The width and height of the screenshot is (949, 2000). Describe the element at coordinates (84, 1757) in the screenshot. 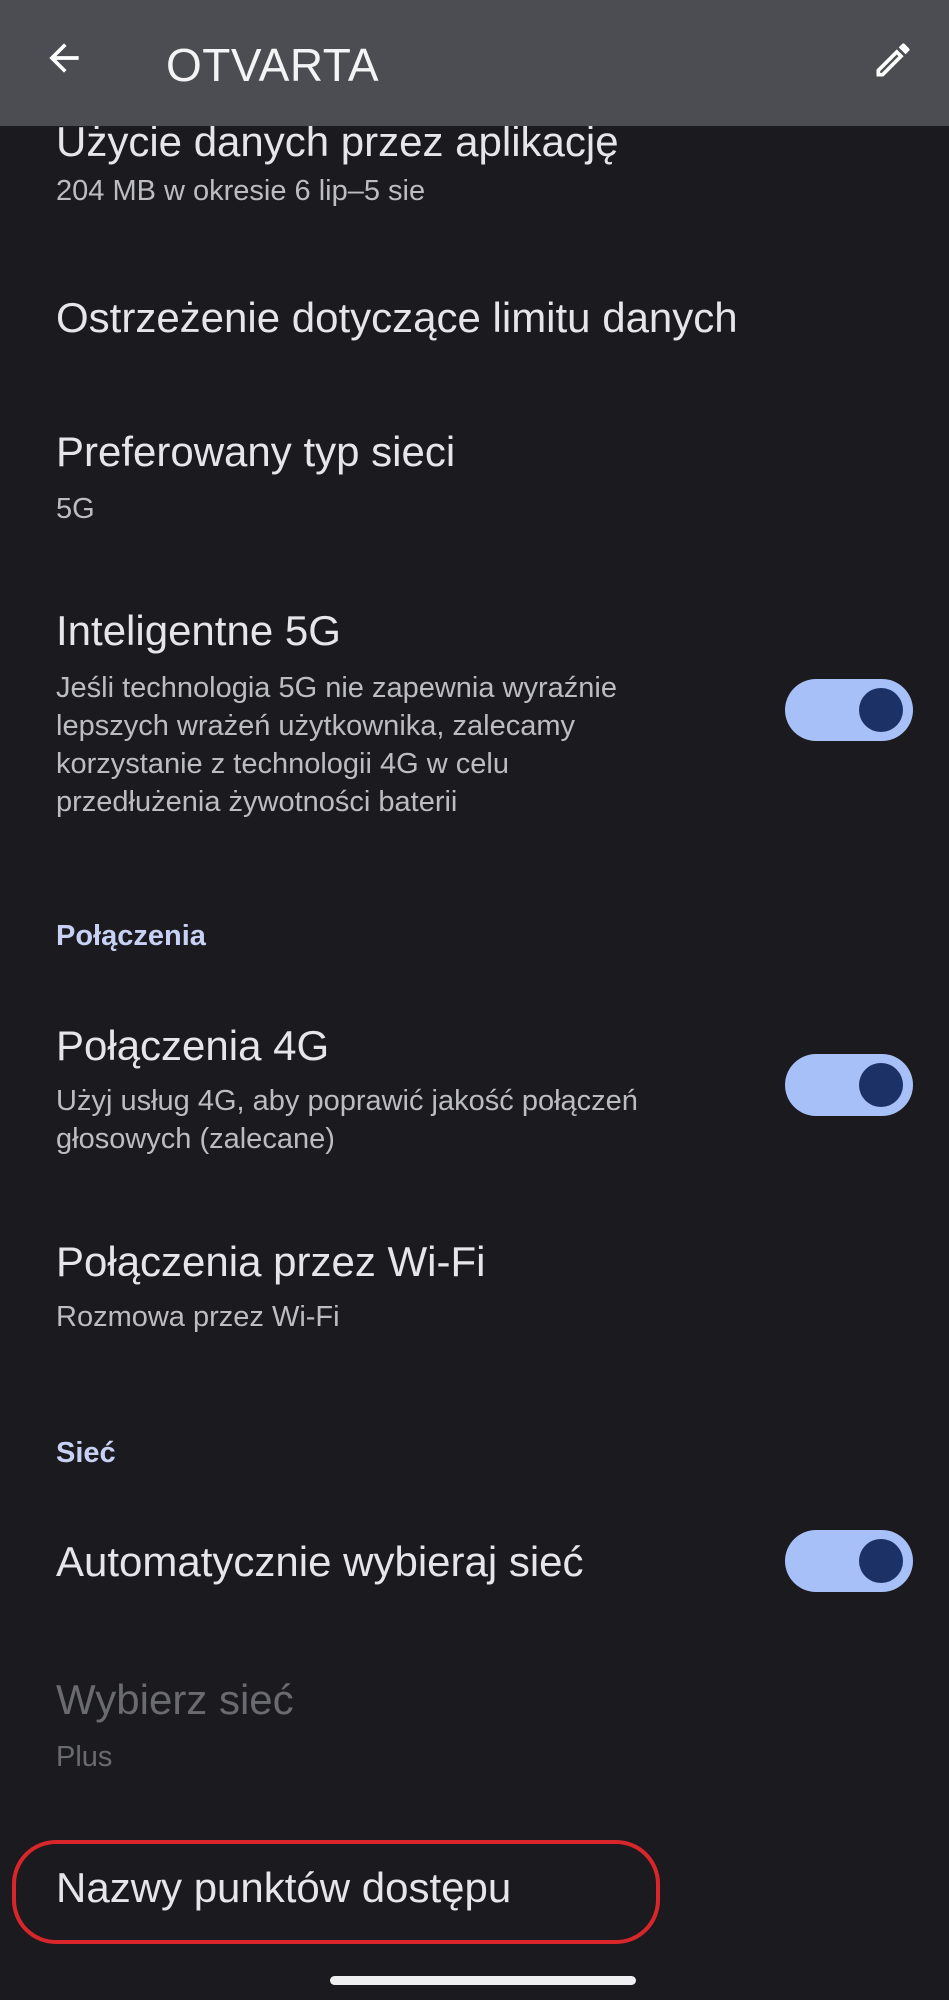

I see `select-network-subtitle: Plus` at that location.